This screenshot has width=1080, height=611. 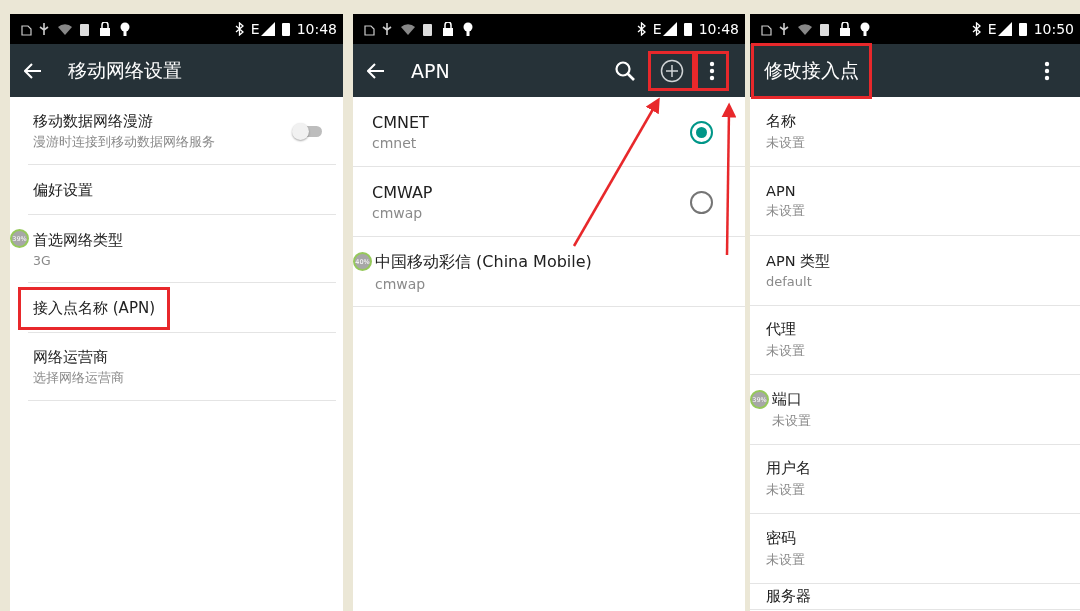 What do you see at coordinates (78, 240) in the screenshot?
I see `item-title: 首选网络类型` at bounding box center [78, 240].